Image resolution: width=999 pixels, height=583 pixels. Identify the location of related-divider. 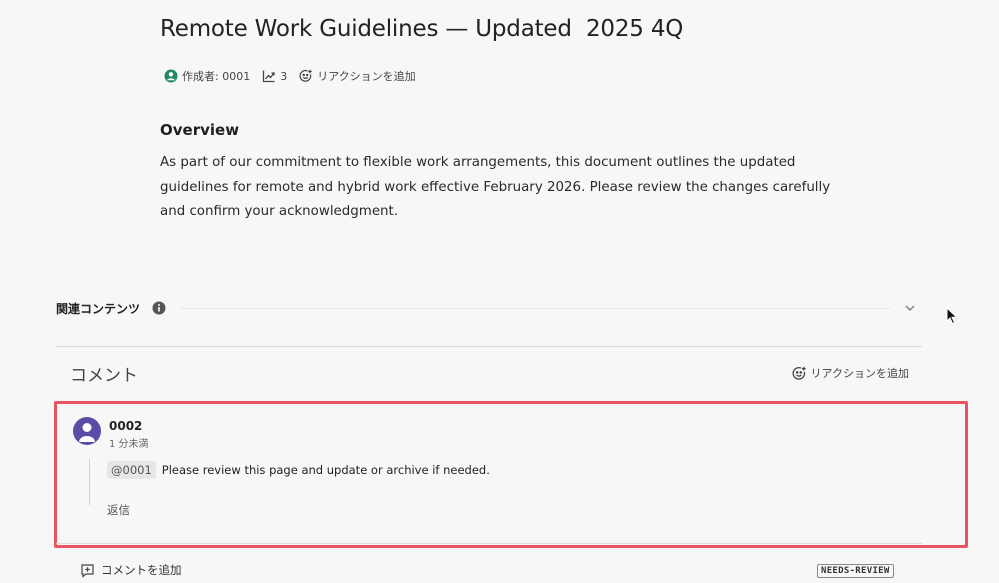
(535, 308).